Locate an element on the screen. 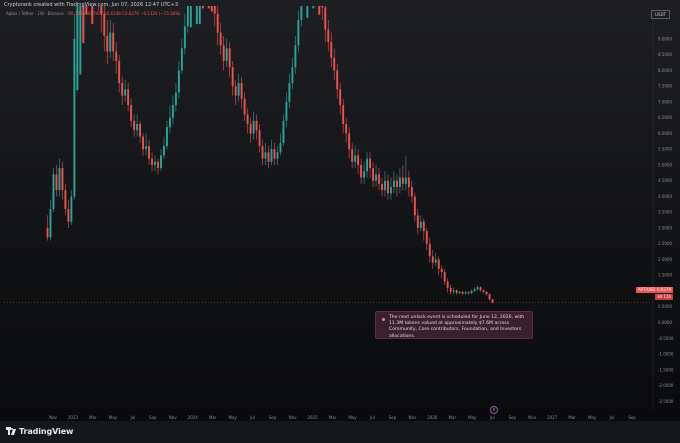  y-tick-label: 0.5000 is located at coordinates (665, 306).